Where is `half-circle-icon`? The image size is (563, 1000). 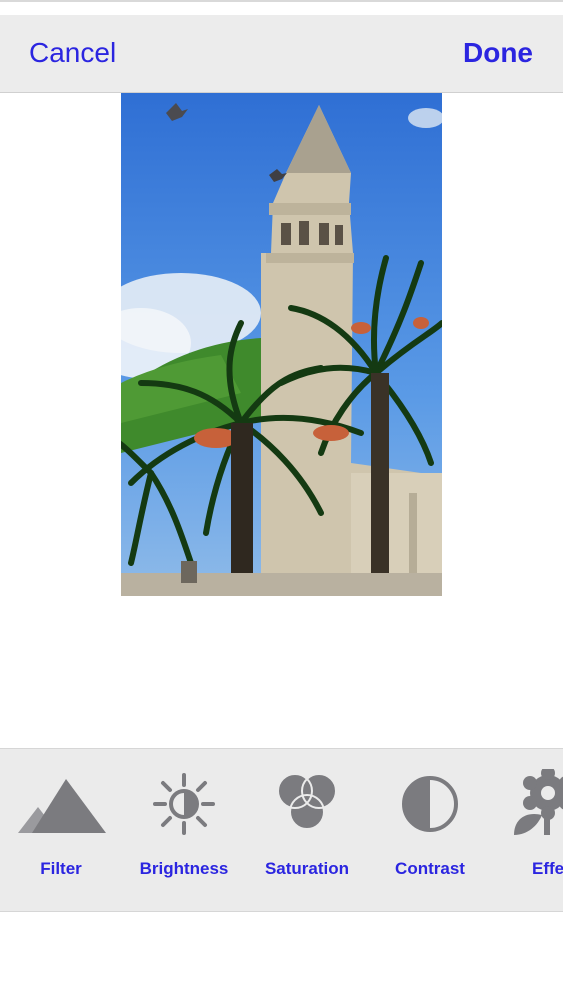 half-circle-icon is located at coordinates (430, 804).